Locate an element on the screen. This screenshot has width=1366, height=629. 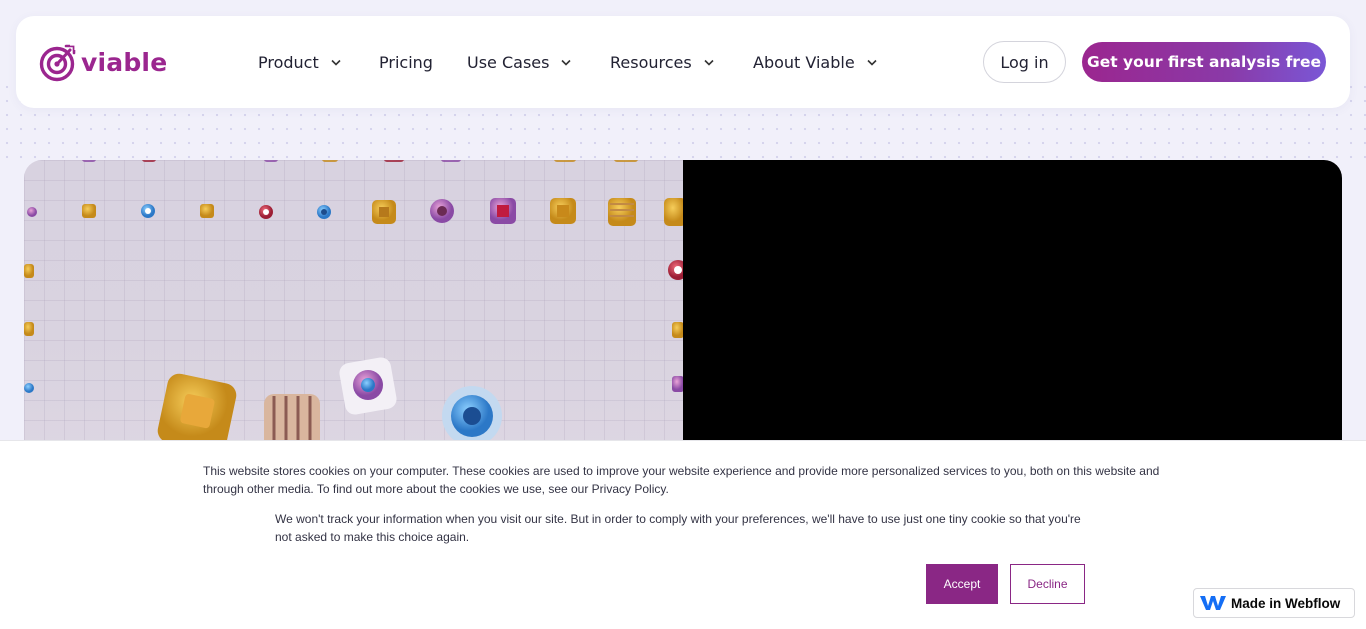
get-first-analysis-button: Get your first analysis free is located at coordinates (1204, 62).